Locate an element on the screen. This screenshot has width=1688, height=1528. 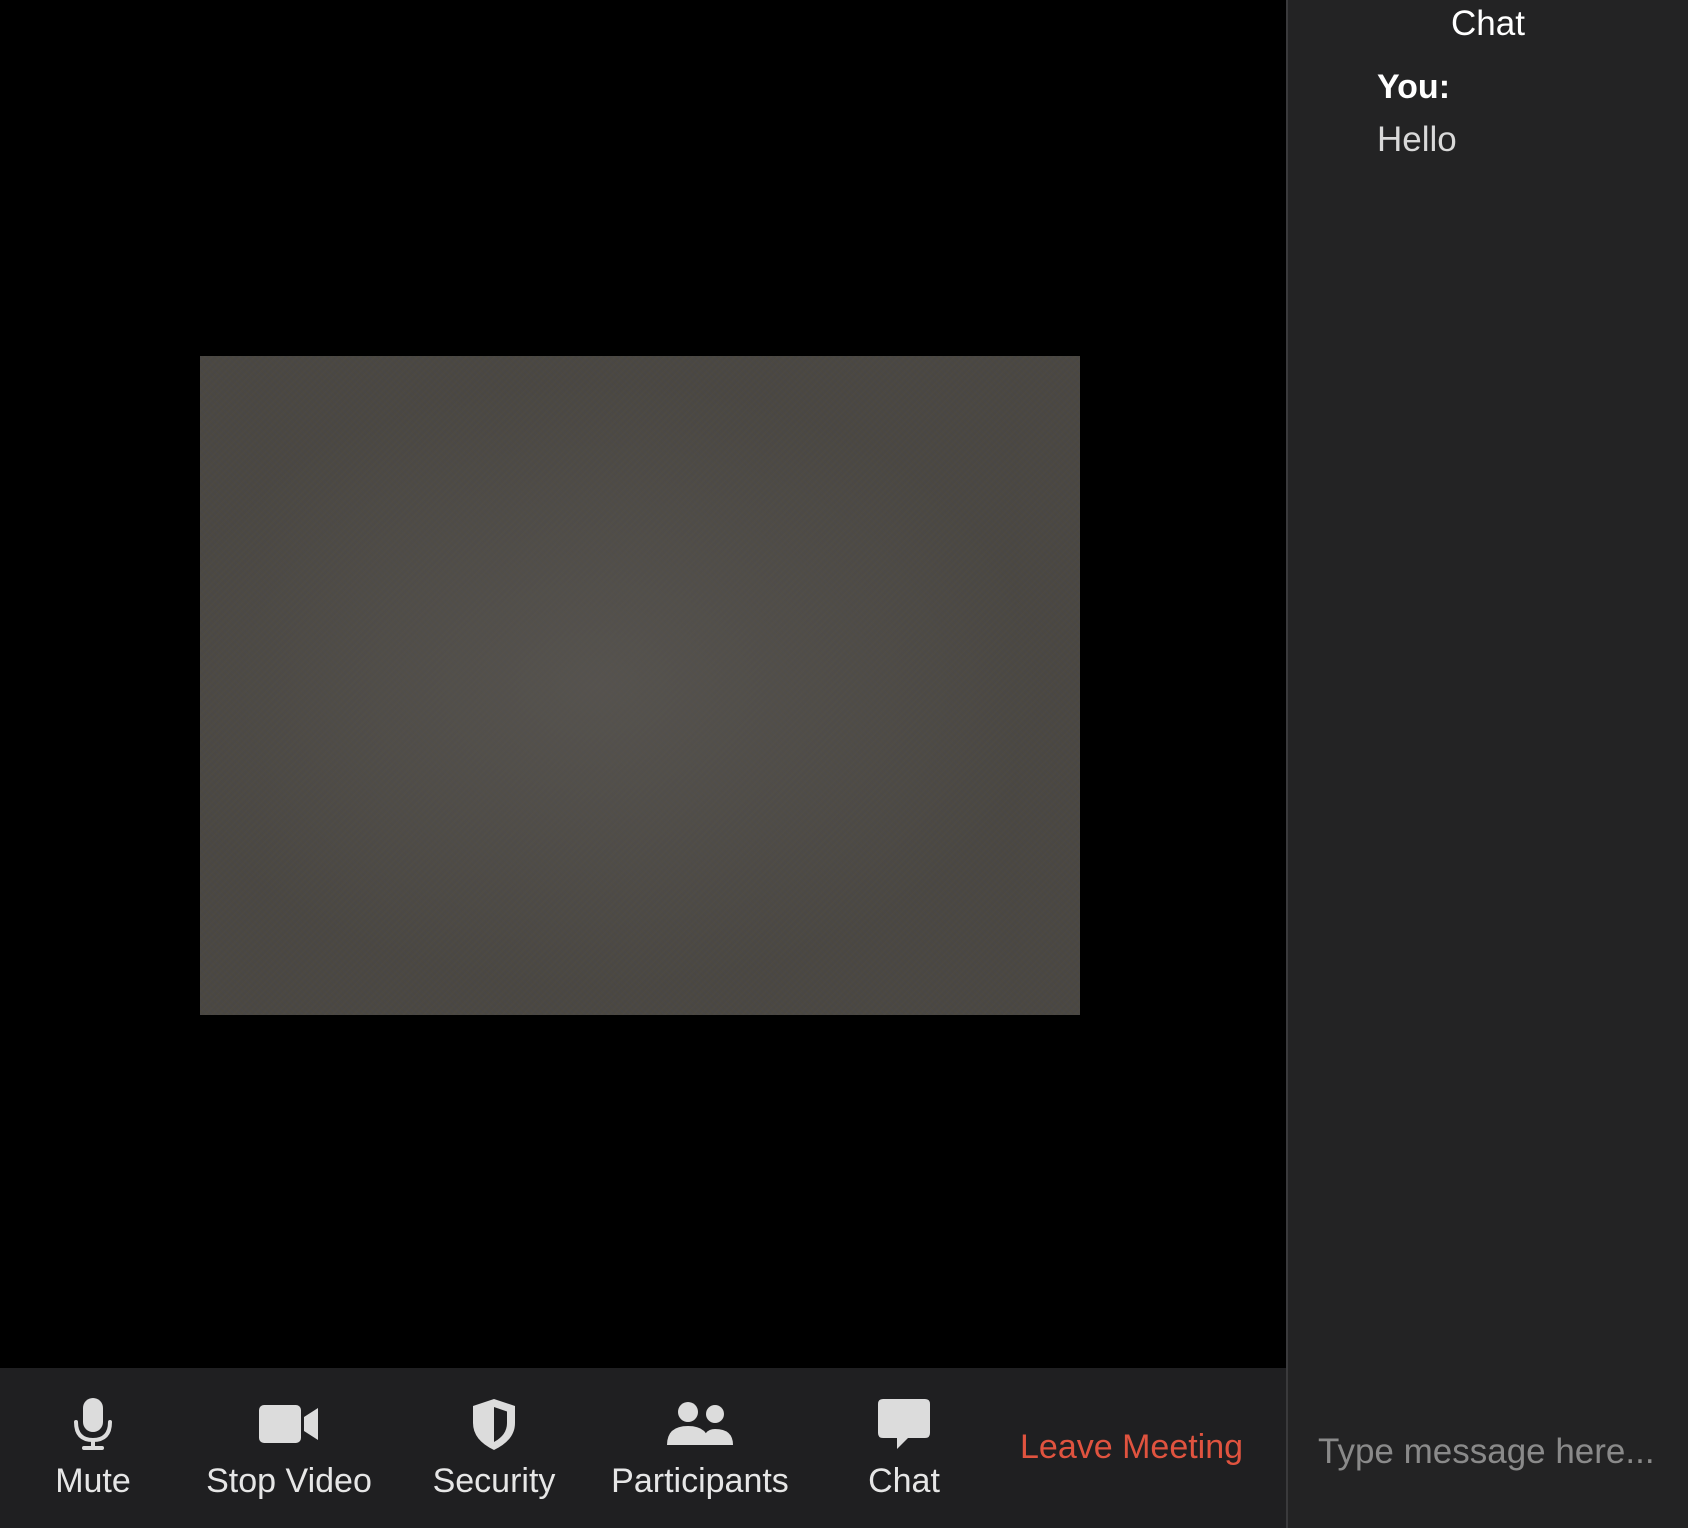
security-label: Security is located at coordinates (494, 1481).